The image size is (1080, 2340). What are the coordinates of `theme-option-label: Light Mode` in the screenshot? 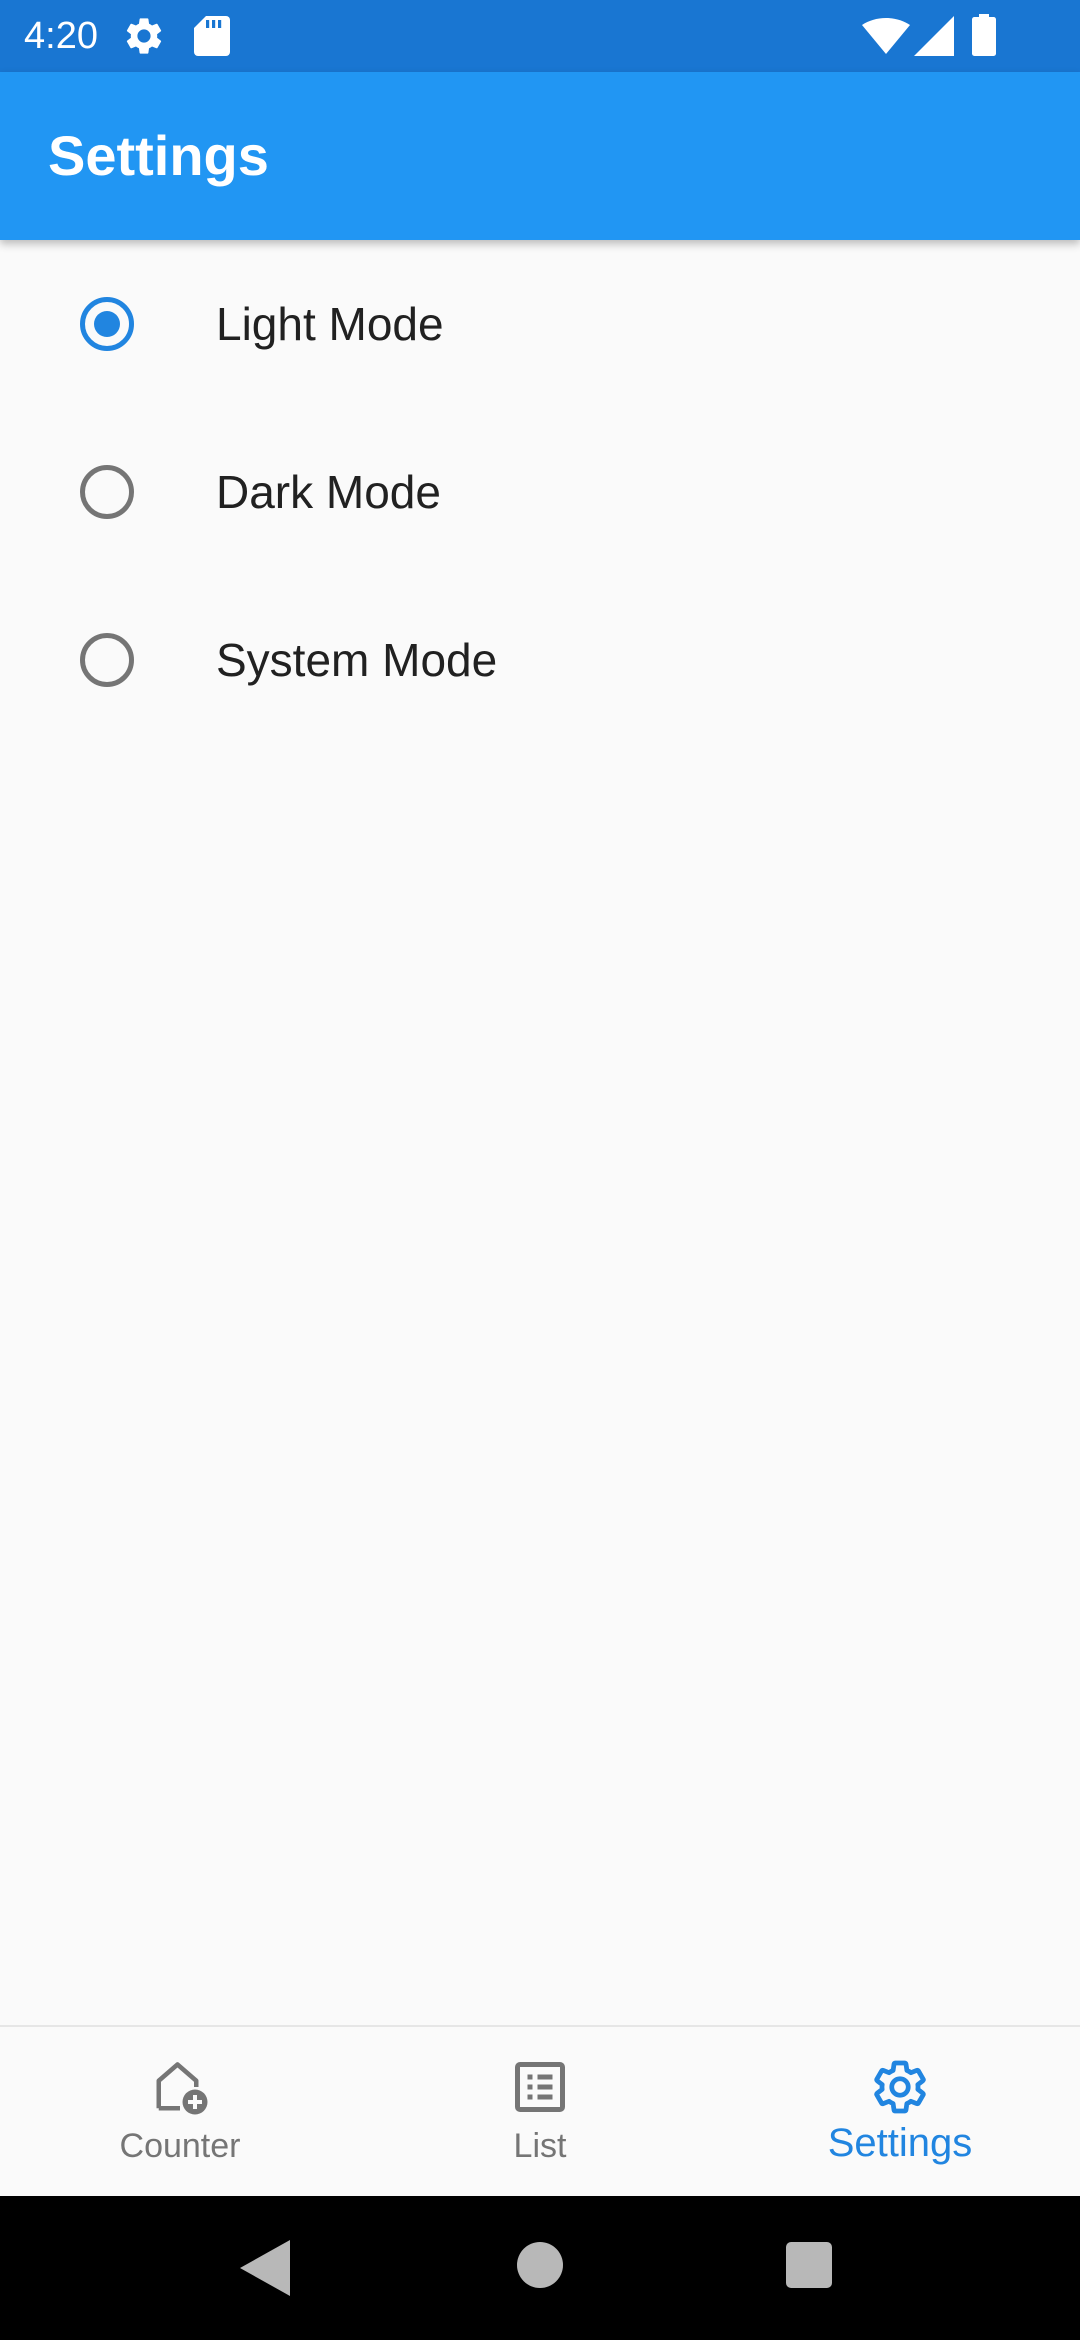 It's located at (330, 324).